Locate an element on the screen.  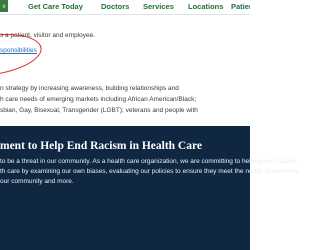
nav-patients: Patients is located at coordinates (240, 6).